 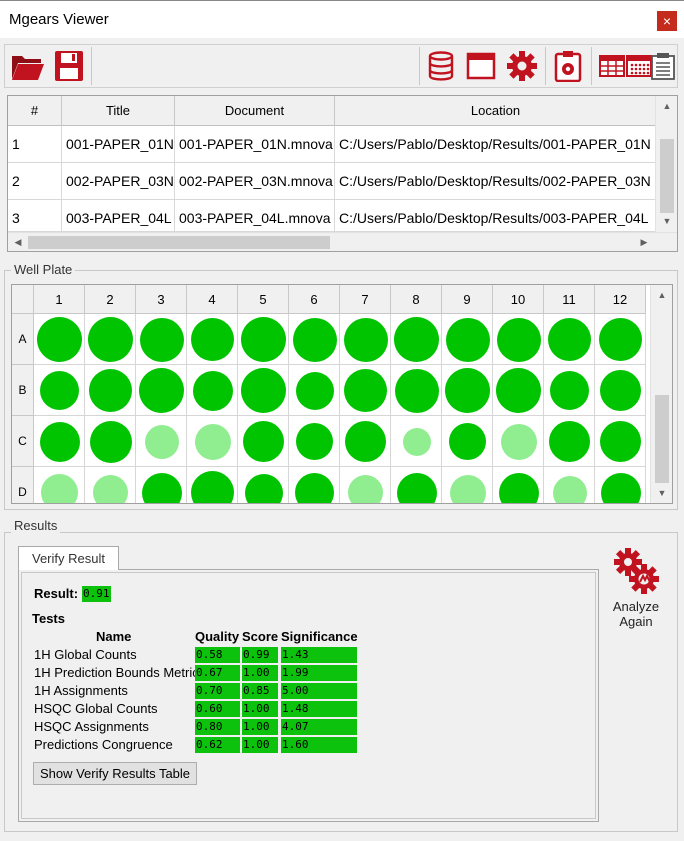 What do you see at coordinates (115, 773) in the screenshot?
I see `show-verify-results-table-button: Show Verify Results Table` at bounding box center [115, 773].